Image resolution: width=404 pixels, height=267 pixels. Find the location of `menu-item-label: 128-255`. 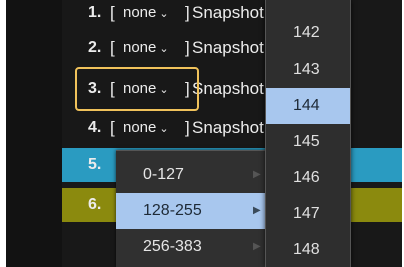

menu-item-label: 128-255 is located at coordinates (172, 210).